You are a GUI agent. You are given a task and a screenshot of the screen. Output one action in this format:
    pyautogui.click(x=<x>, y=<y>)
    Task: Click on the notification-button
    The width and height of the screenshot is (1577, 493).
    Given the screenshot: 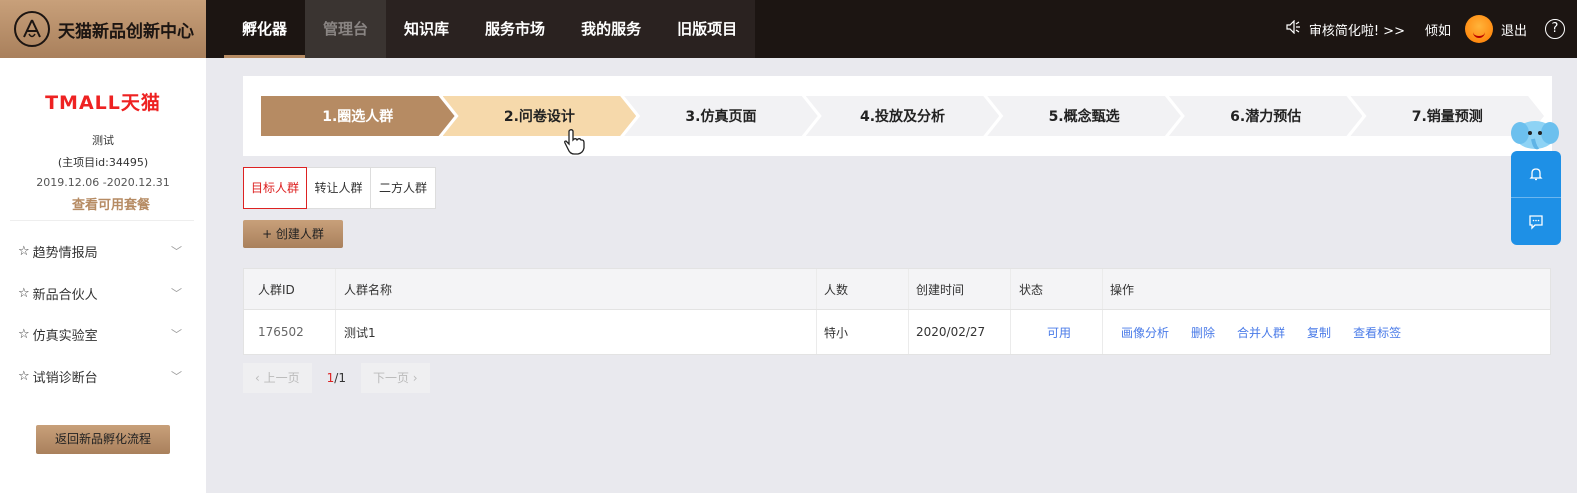 What is the action you would take?
    pyautogui.click(x=1536, y=174)
    